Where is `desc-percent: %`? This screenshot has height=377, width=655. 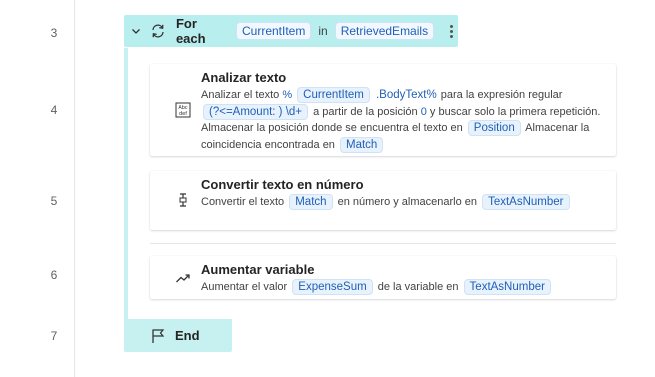
desc-percent: % is located at coordinates (287, 95).